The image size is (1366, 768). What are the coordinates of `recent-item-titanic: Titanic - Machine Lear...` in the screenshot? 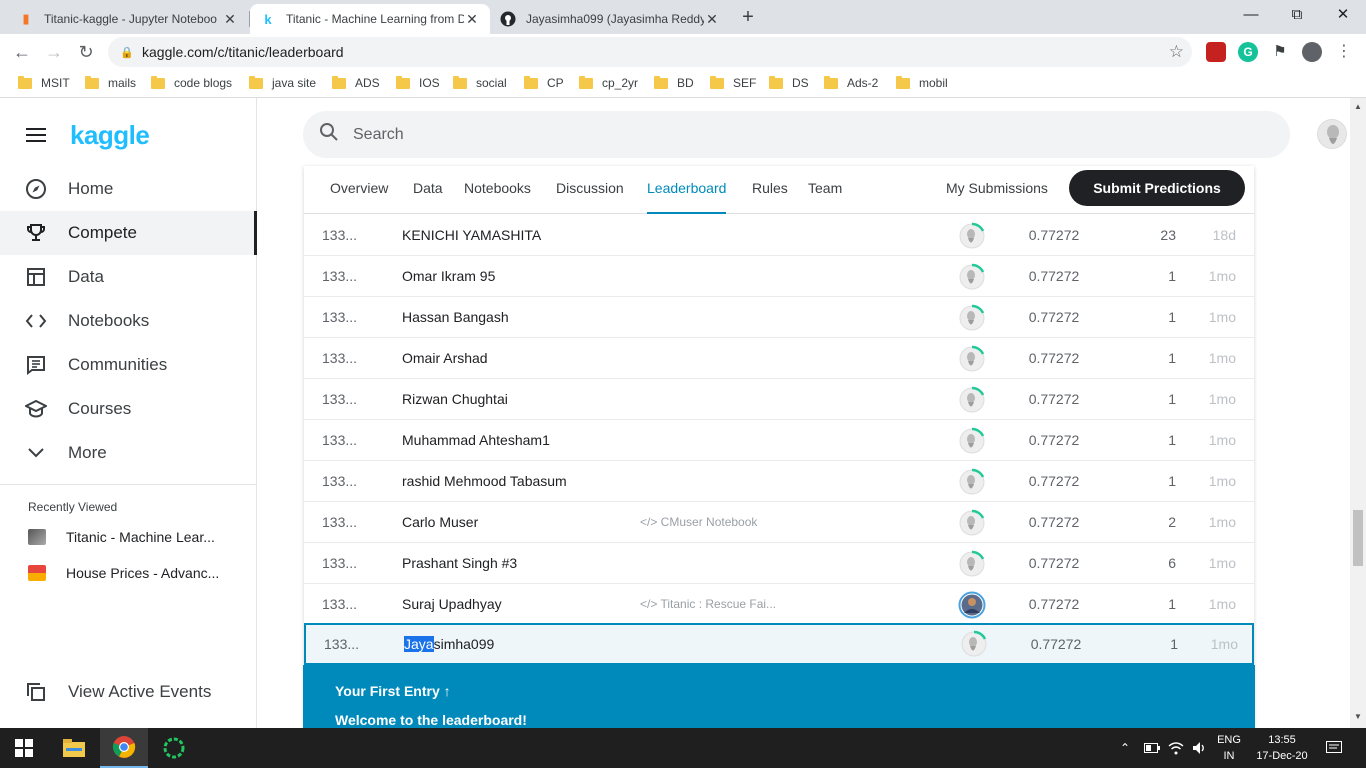 It's located at (121, 537).